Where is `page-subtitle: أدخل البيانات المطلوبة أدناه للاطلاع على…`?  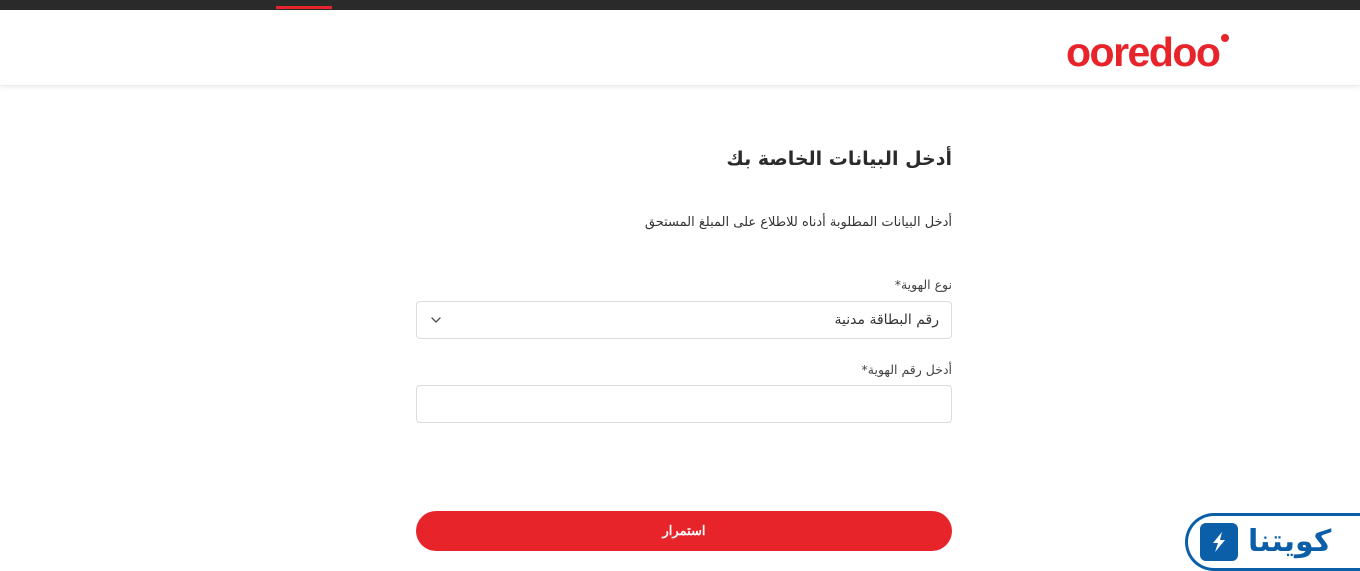
page-subtitle: أدخل البيانات المطلوبة أدناه للاطلاع على… is located at coordinates (798, 222).